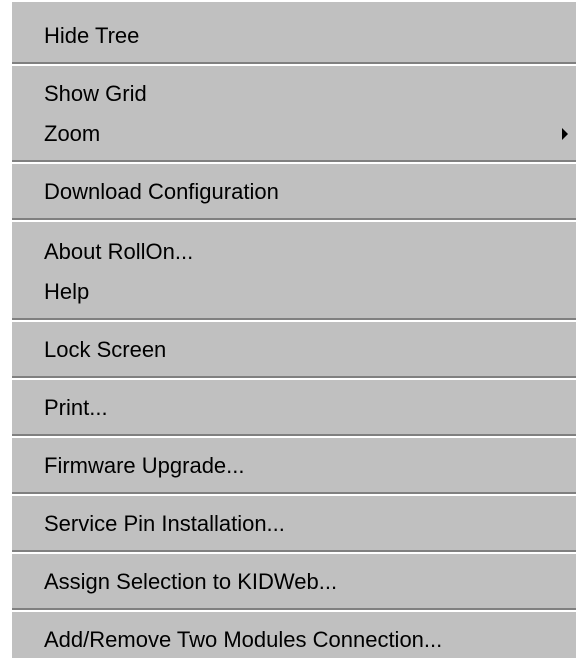 This screenshot has width=576, height=658. What do you see at coordinates (294, 192) in the screenshot?
I see `menu-item-download-configuration: Download Configuration` at bounding box center [294, 192].